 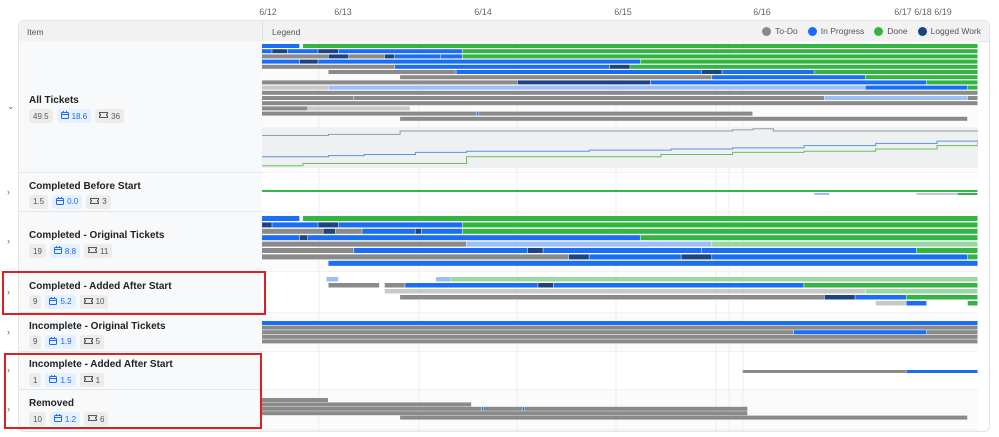 What do you see at coordinates (303, 238) in the screenshot?
I see `gantt-bar-l` at bounding box center [303, 238].